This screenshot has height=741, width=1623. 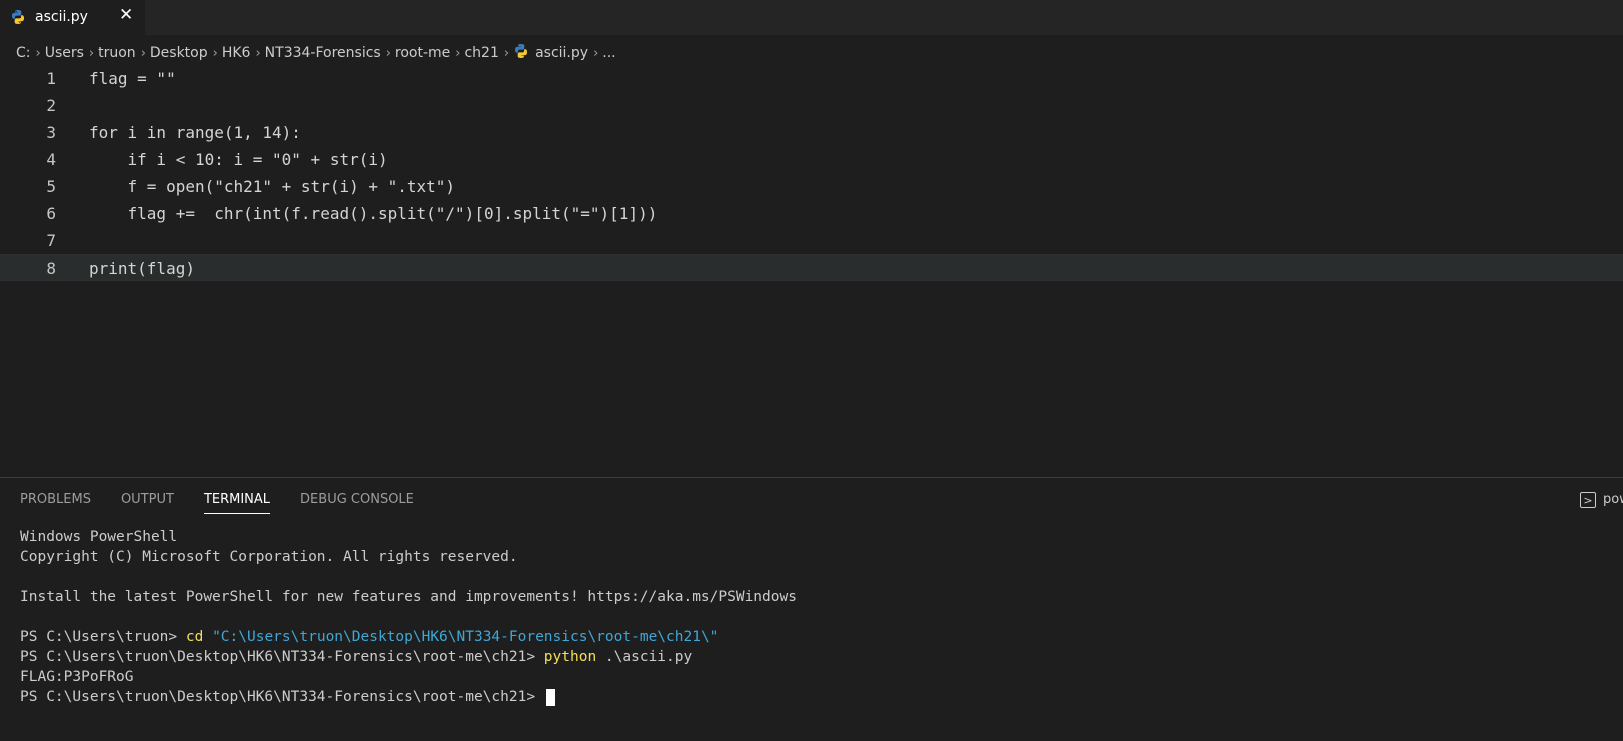 I want to click on close-icon: ✕, so click(x=126, y=15).